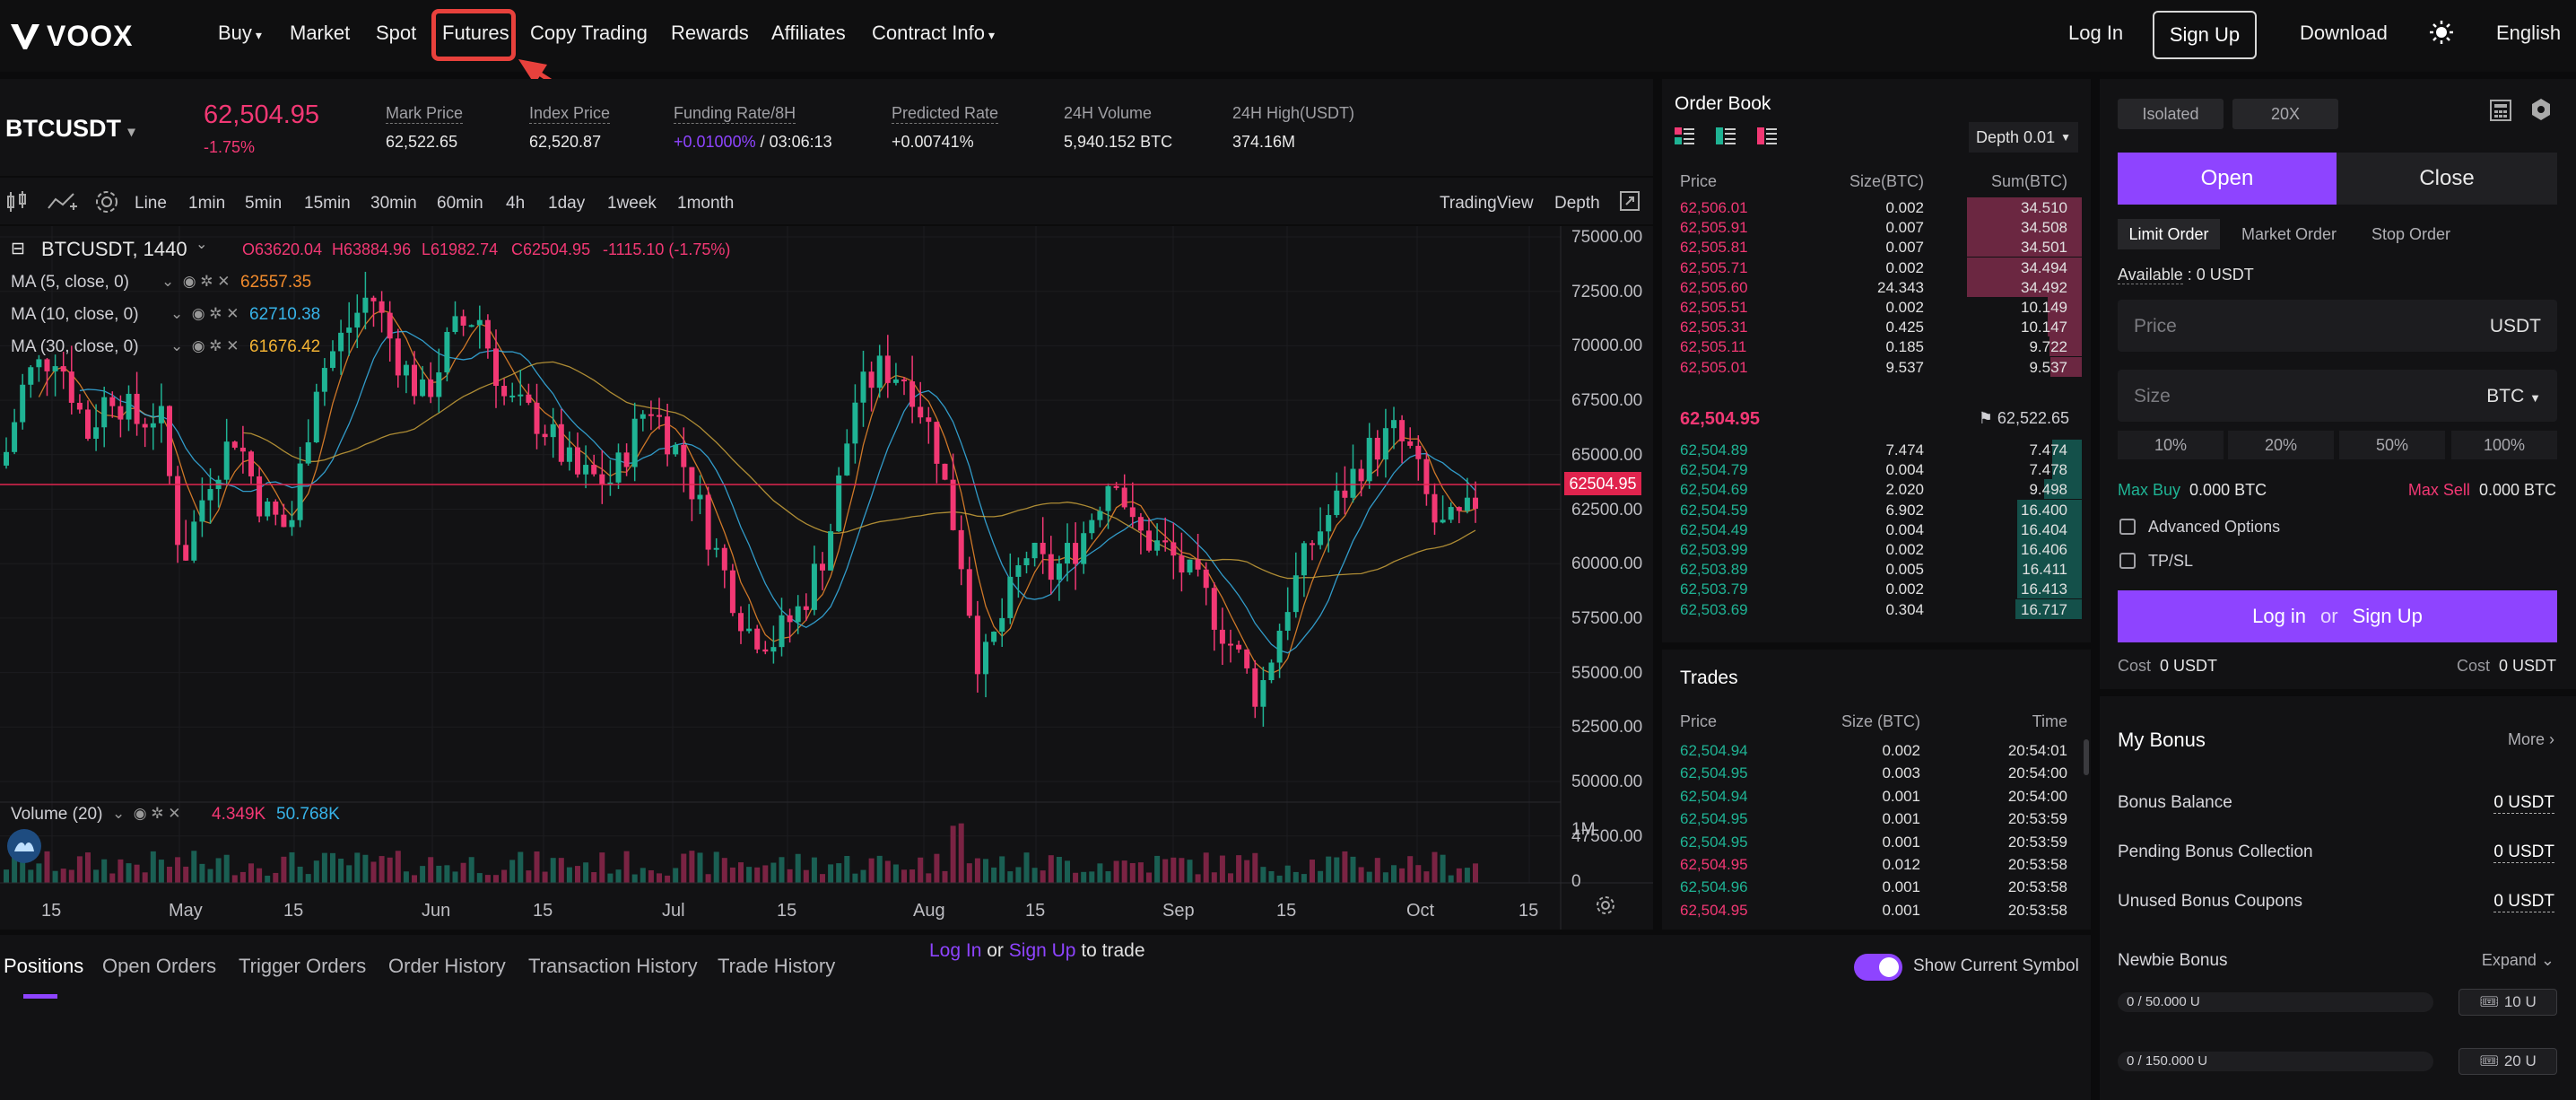 This screenshot has height=1100, width=2576. What do you see at coordinates (2337, 326) in the screenshot?
I see `price-input: Price USDT` at bounding box center [2337, 326].